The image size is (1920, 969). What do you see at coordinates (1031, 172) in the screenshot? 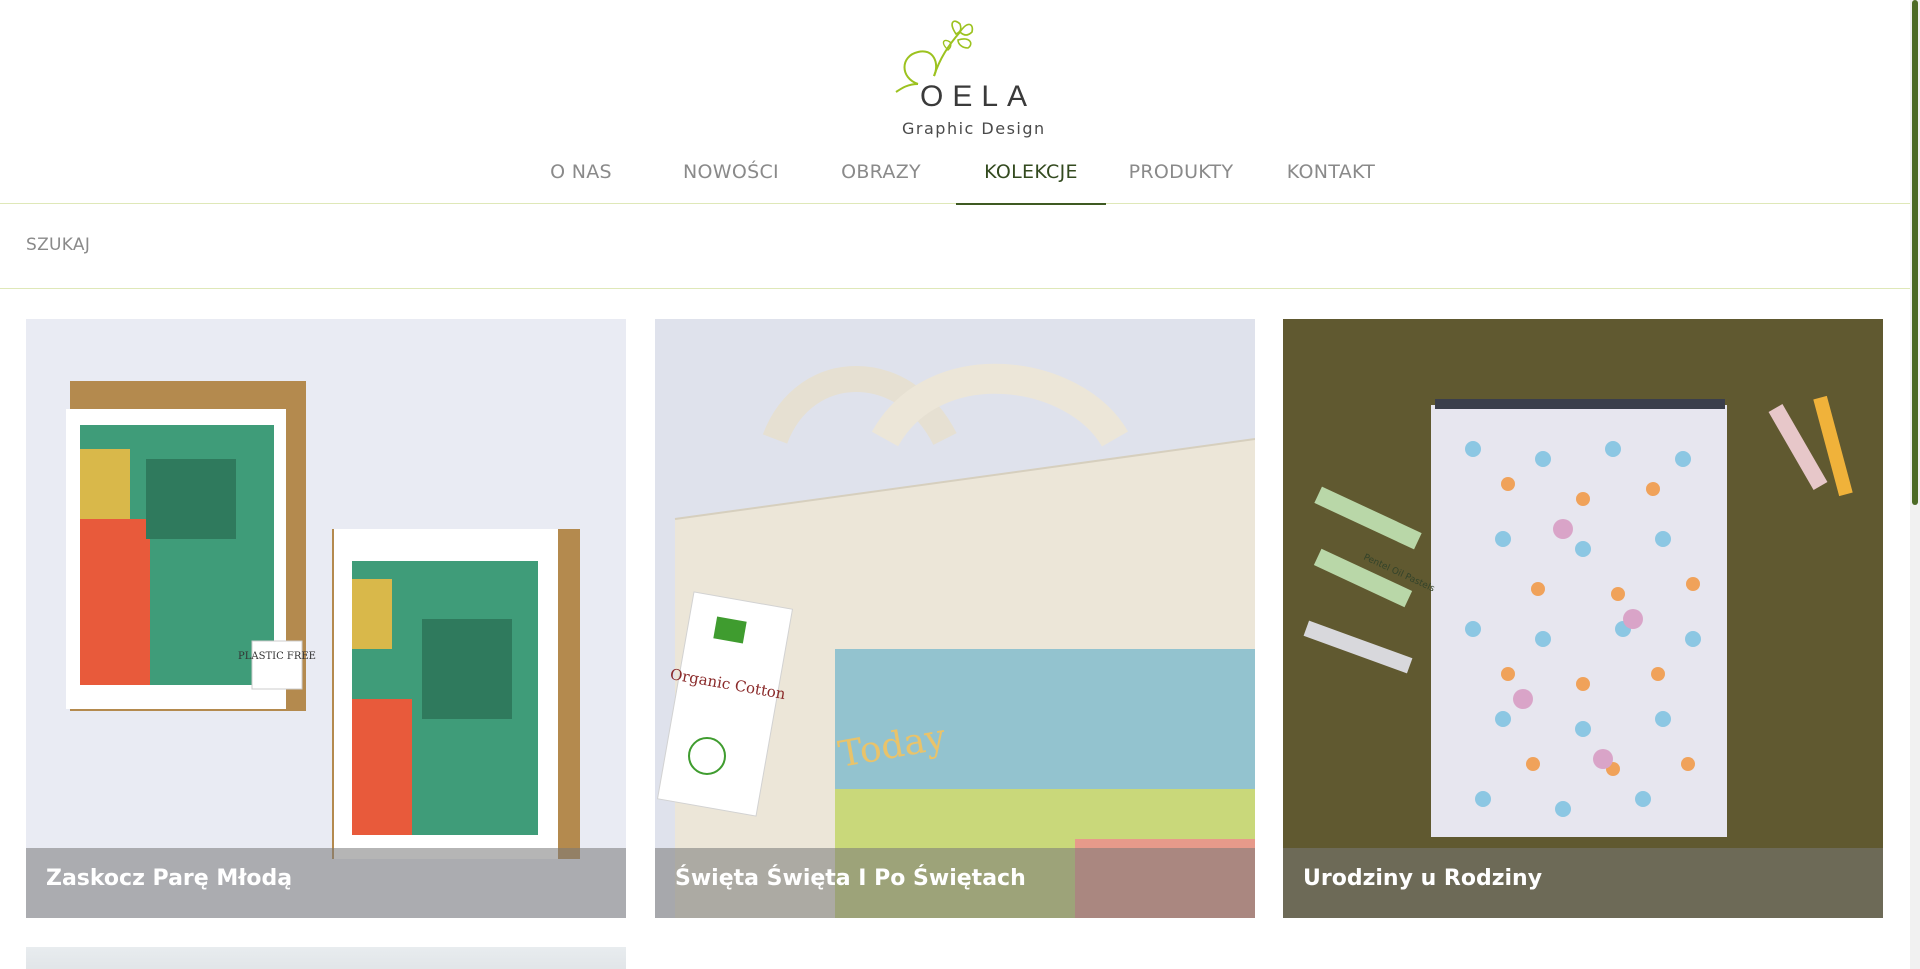
I see `nav-item-kolekcje: KOLEKCJE` at bounding box center [1031, 172].